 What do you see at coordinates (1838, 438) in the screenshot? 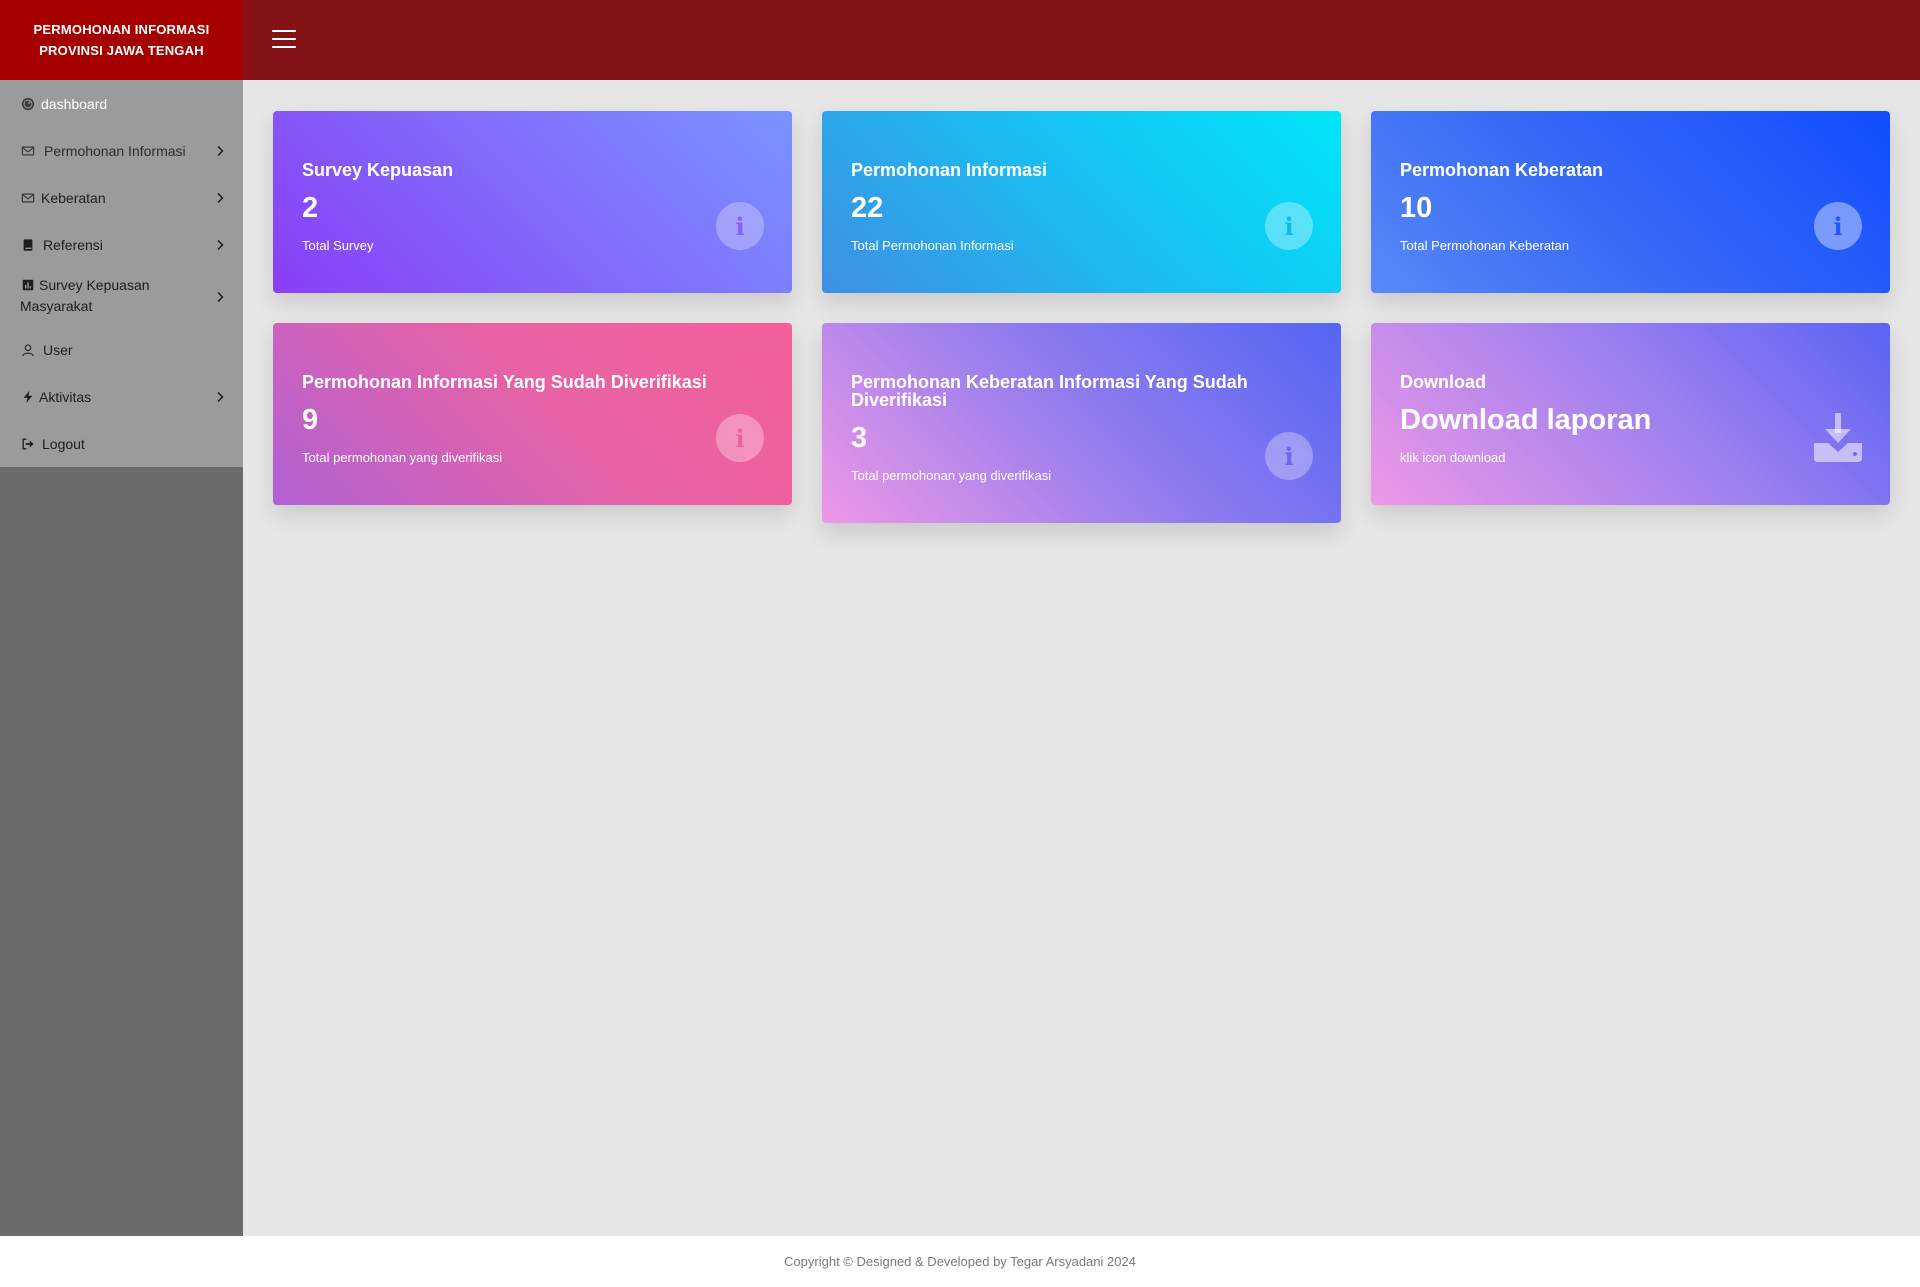
I see `download-icon` at bounding box center [1838, 438].